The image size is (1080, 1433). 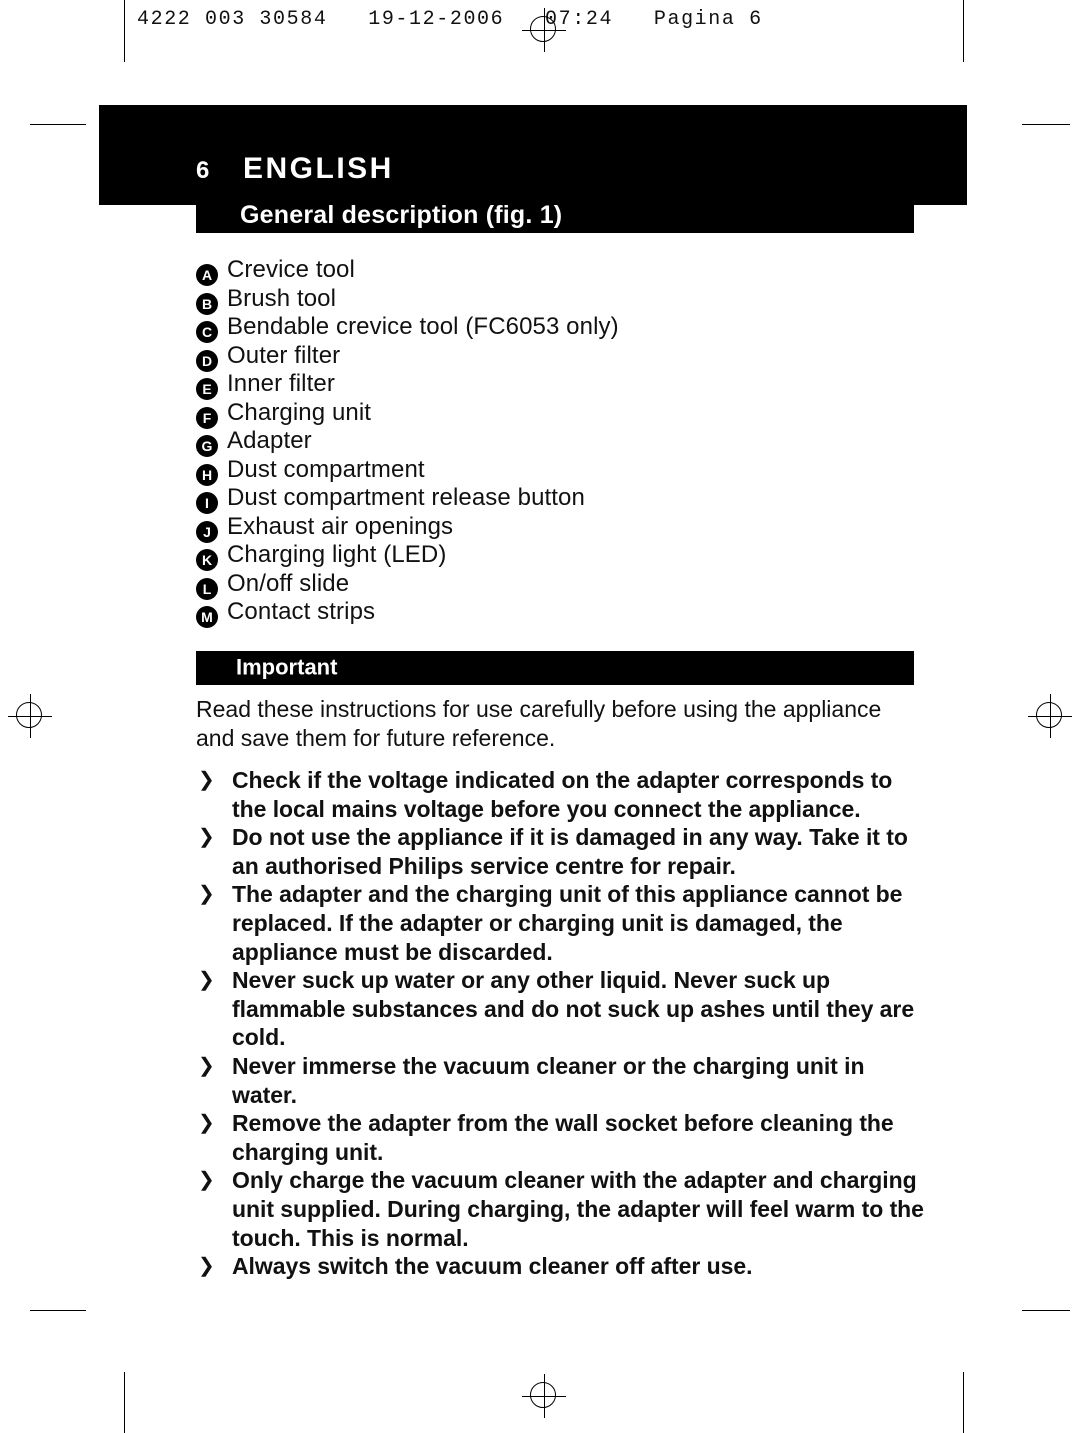 I want to click on part-letter-badge: A, so click(x=207, y=275).